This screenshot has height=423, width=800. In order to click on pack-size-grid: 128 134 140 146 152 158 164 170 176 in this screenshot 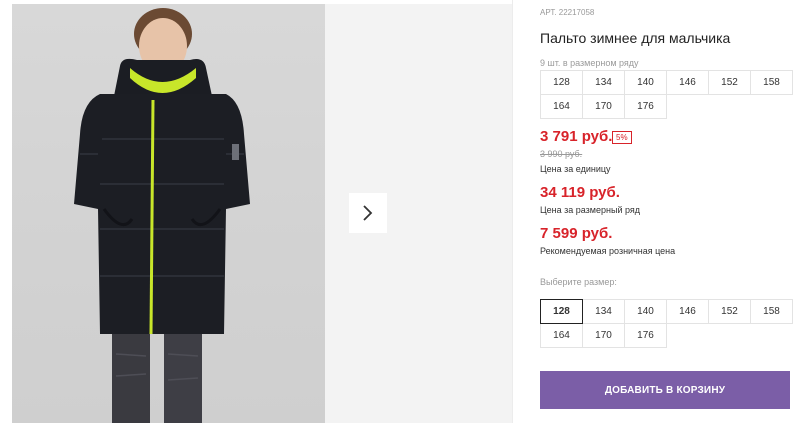, I will do `click(666, 94)`.